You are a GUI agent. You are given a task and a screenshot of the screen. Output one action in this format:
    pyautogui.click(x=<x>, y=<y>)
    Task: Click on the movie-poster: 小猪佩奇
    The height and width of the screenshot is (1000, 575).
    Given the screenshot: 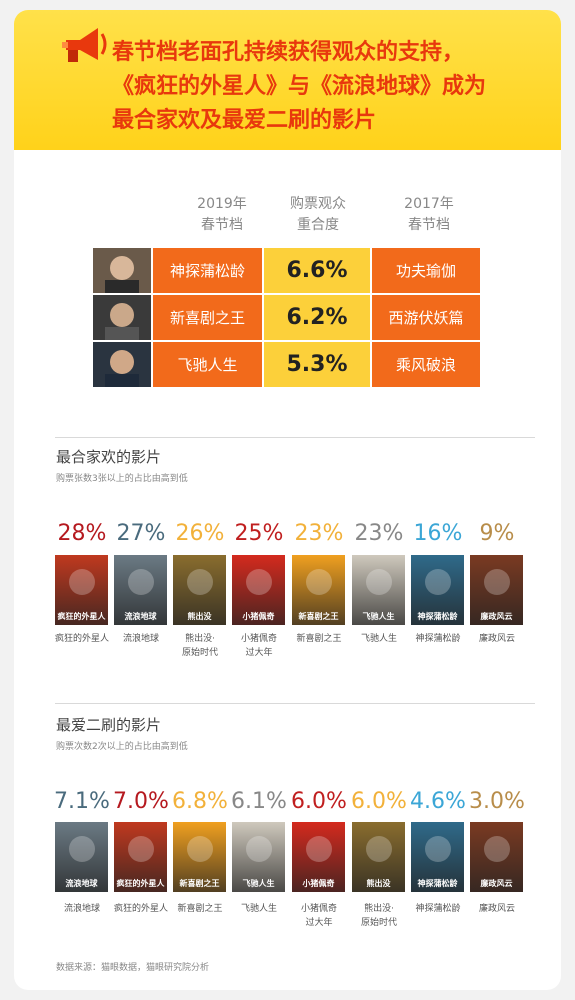 What is the action you would take?
    pyautogui.click(x=318, y=857)
    